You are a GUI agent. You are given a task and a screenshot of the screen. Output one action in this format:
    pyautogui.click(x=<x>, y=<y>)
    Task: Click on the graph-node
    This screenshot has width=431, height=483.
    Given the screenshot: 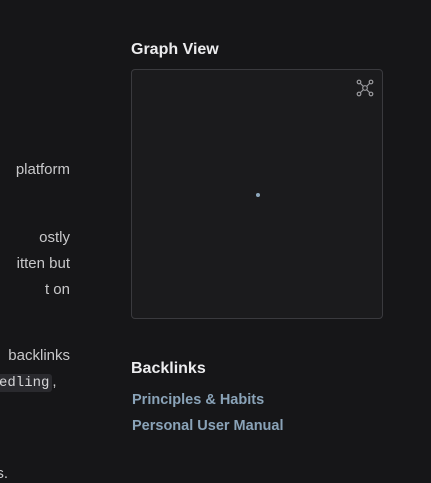 What is the action you would take?
    pyautogui.click(x=258, y=195)
    